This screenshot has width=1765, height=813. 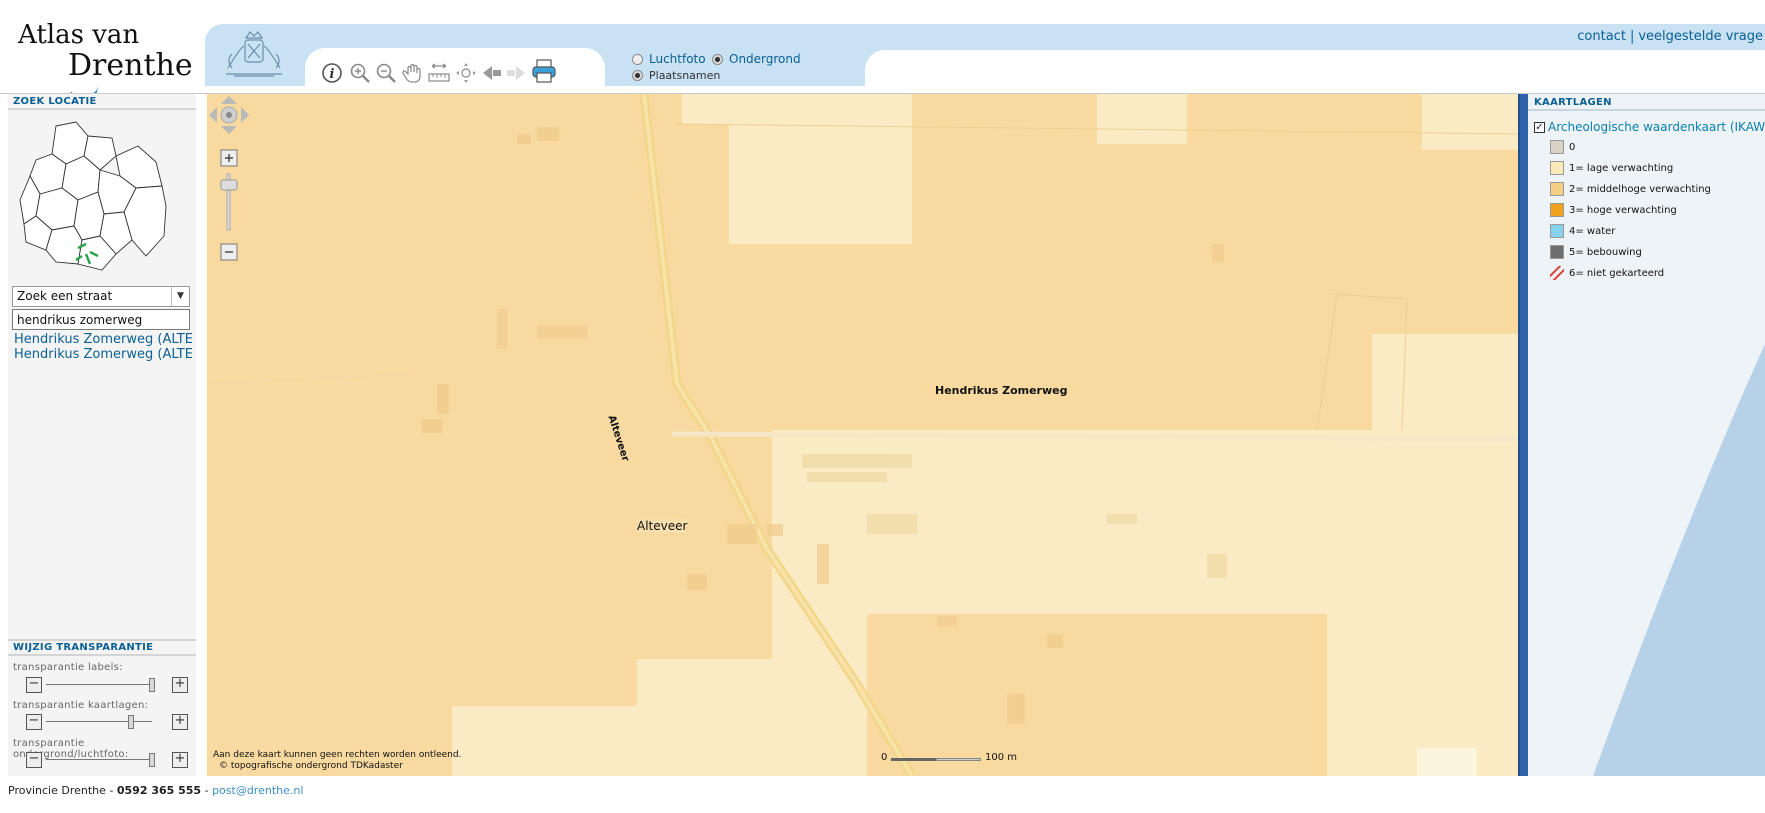 I want to click on next-extent-icon, so click(x=516, y=73).